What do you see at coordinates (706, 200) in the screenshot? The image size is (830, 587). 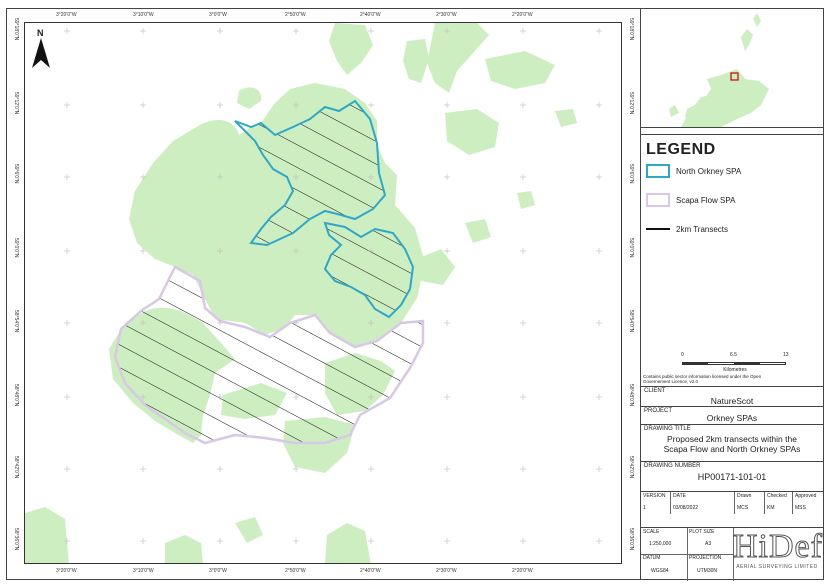 I see `legend-label: Scapa Flow SPA` at bounding box center [706, 200].